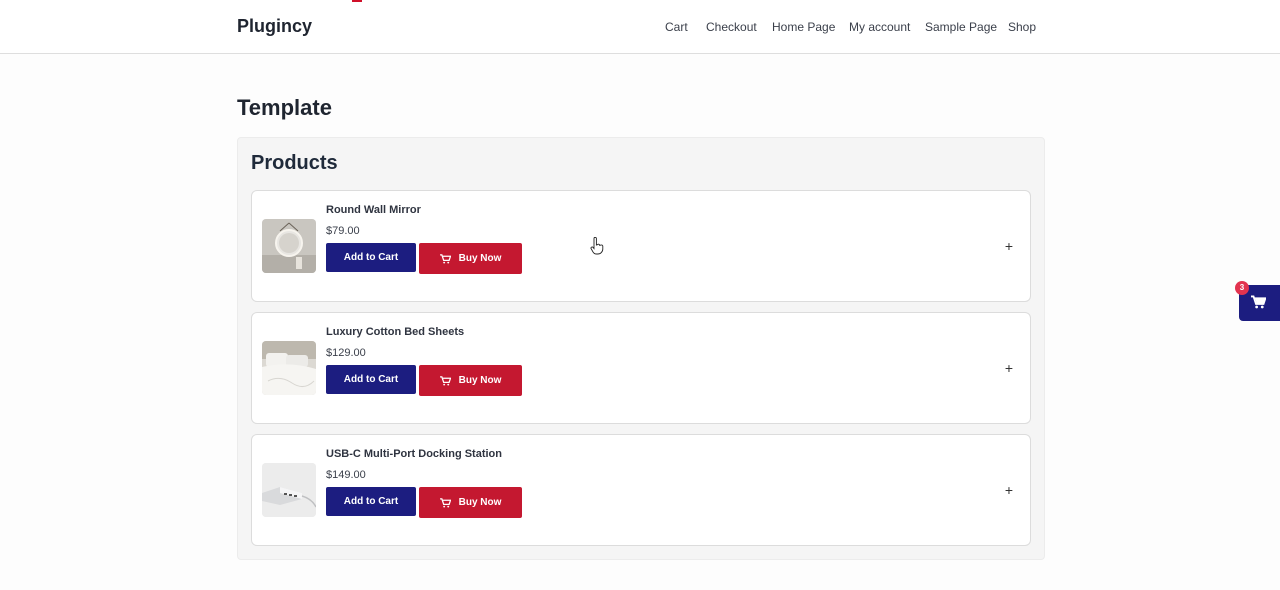 This screenshot has width=1280, height=590. Describe the element at coordinates (343, 231) in the screenshot. I see `product-price: $79.00` at that location.